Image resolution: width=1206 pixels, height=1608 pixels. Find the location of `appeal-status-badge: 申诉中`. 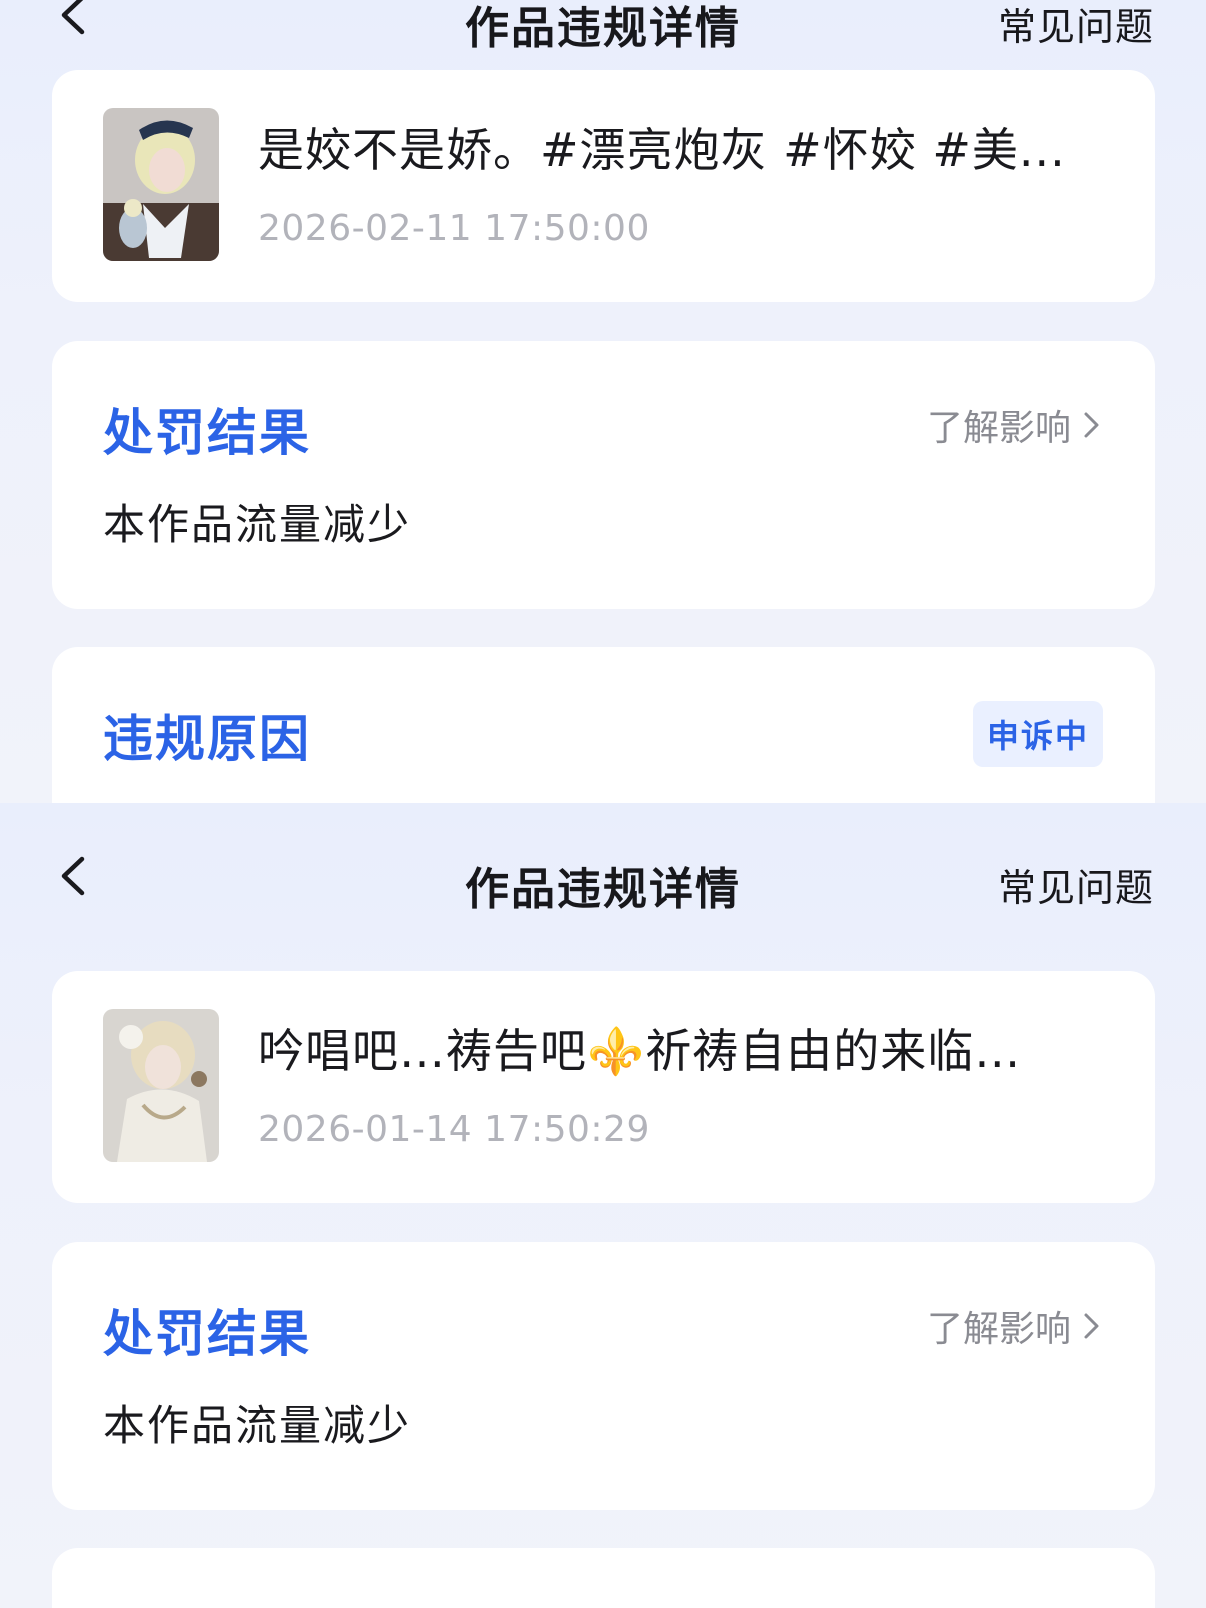

appeal-status-badge: 申诉中 is located at coordinates (1037, 734).